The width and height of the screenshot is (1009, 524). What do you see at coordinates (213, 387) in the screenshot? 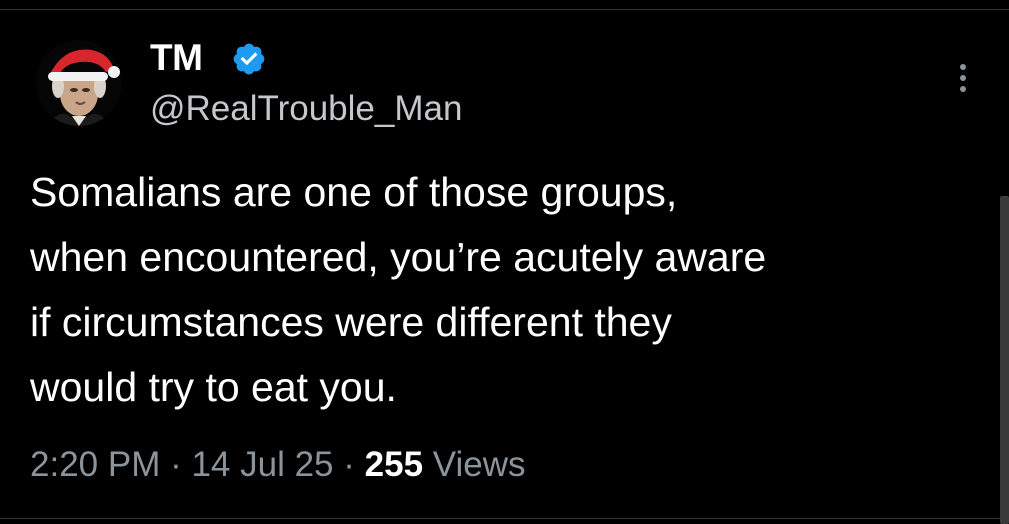
I see `tweet-text-line: would try to eat you.` at bounding box center [213, 387].